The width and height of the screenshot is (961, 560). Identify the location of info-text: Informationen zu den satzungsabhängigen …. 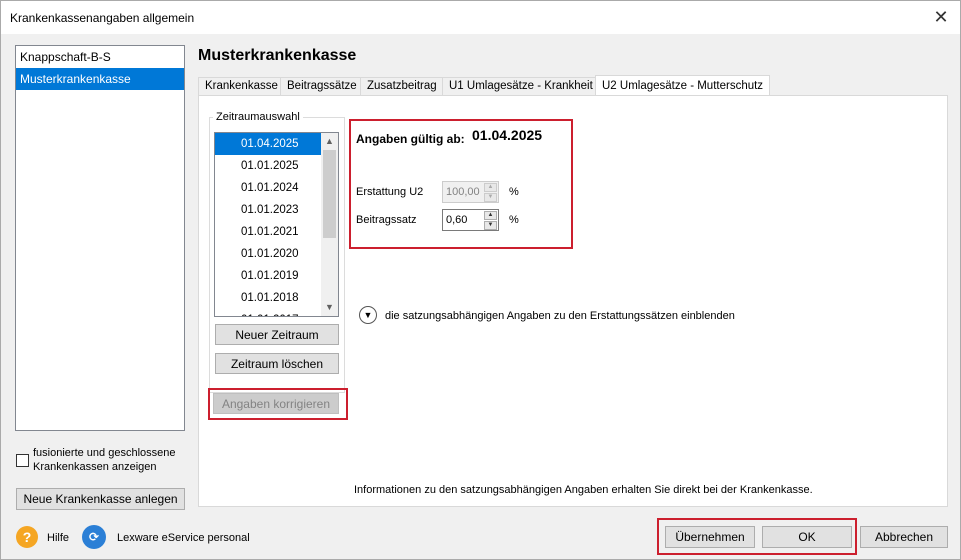
(583, 490).